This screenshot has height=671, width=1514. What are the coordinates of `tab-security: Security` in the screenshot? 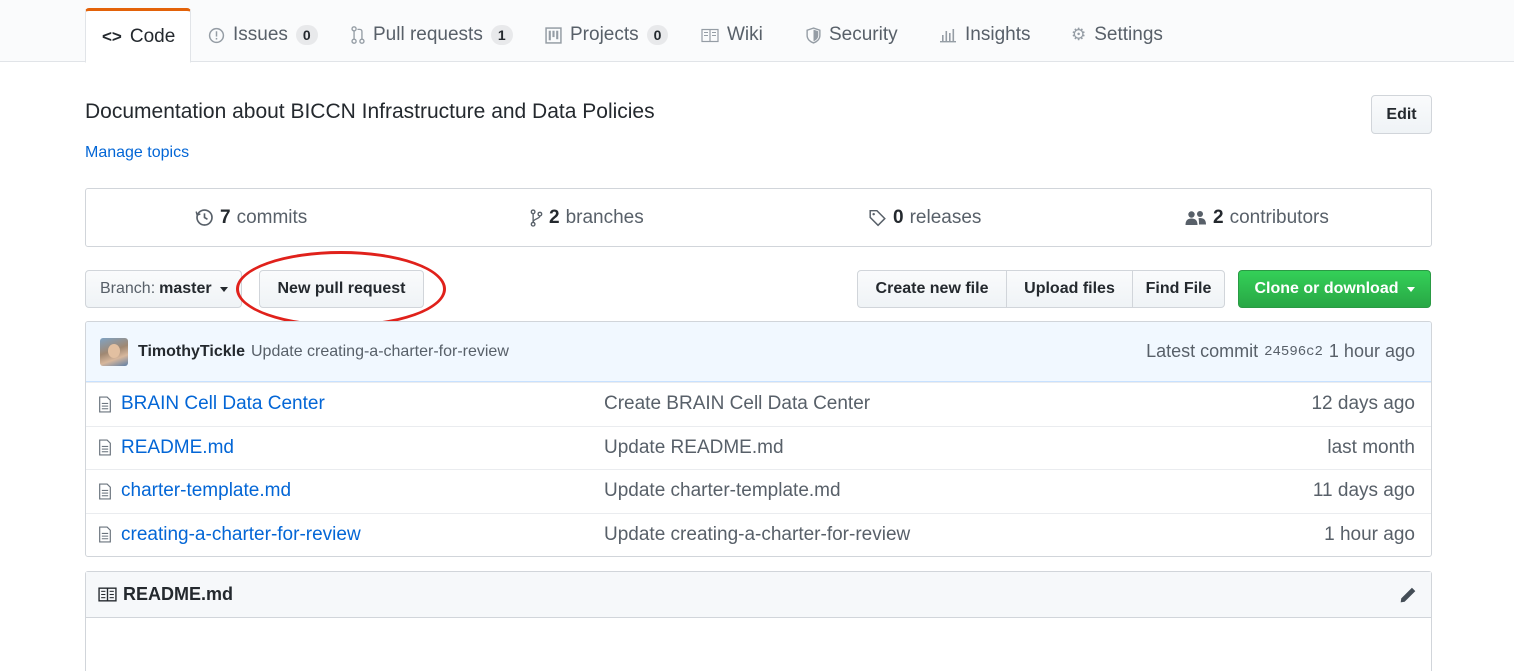 It's located at (852, 35).